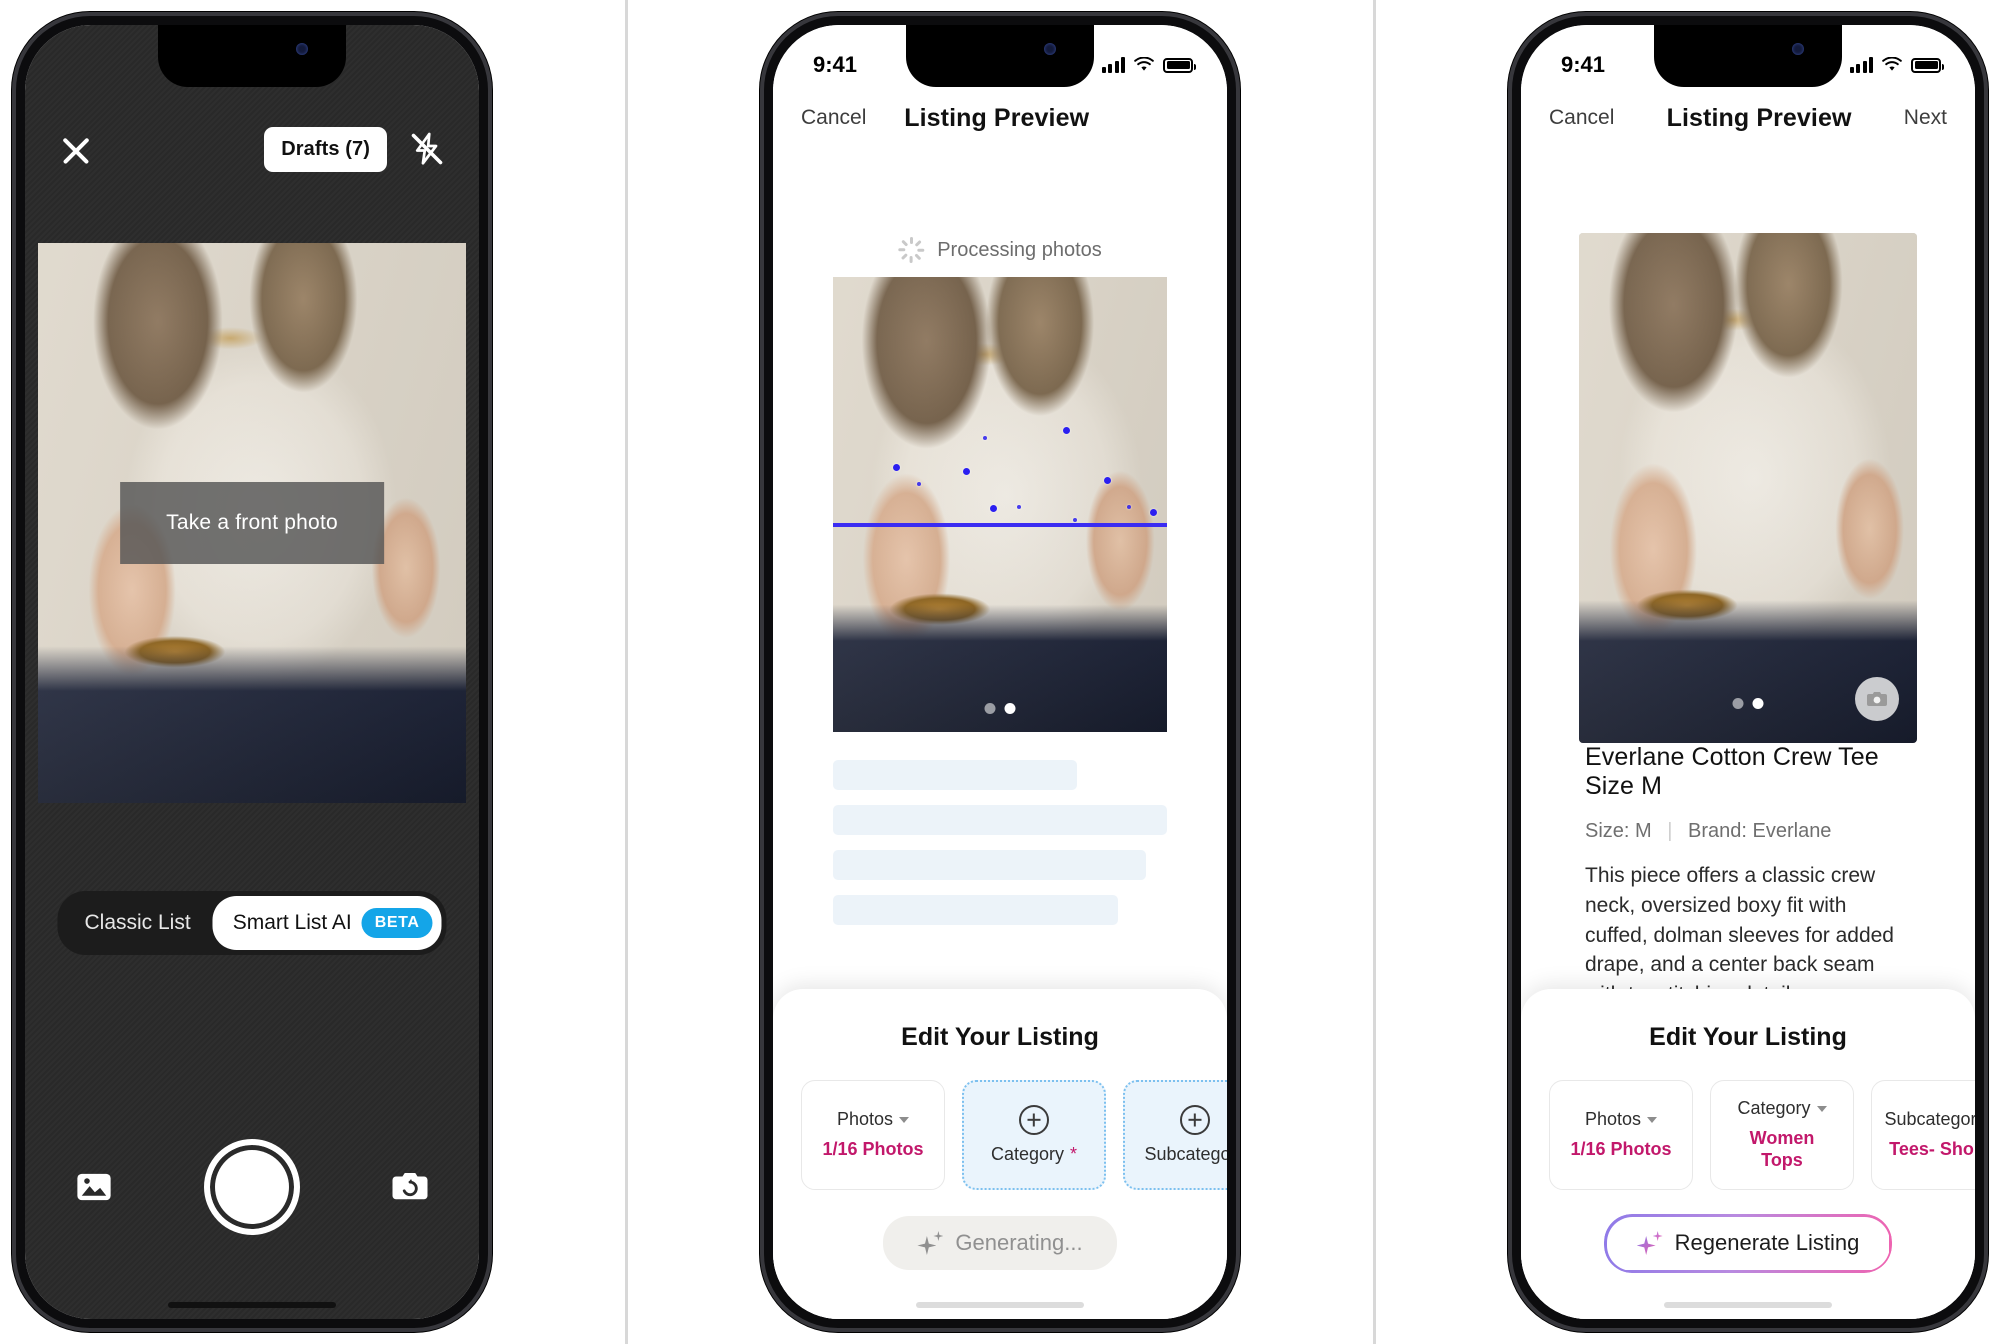 The image size is (2000, 1344). I want to click on edit-listing-sheet: Edit Your Listing Photos 1/16 Photos Cat, so click(1748, 1154).